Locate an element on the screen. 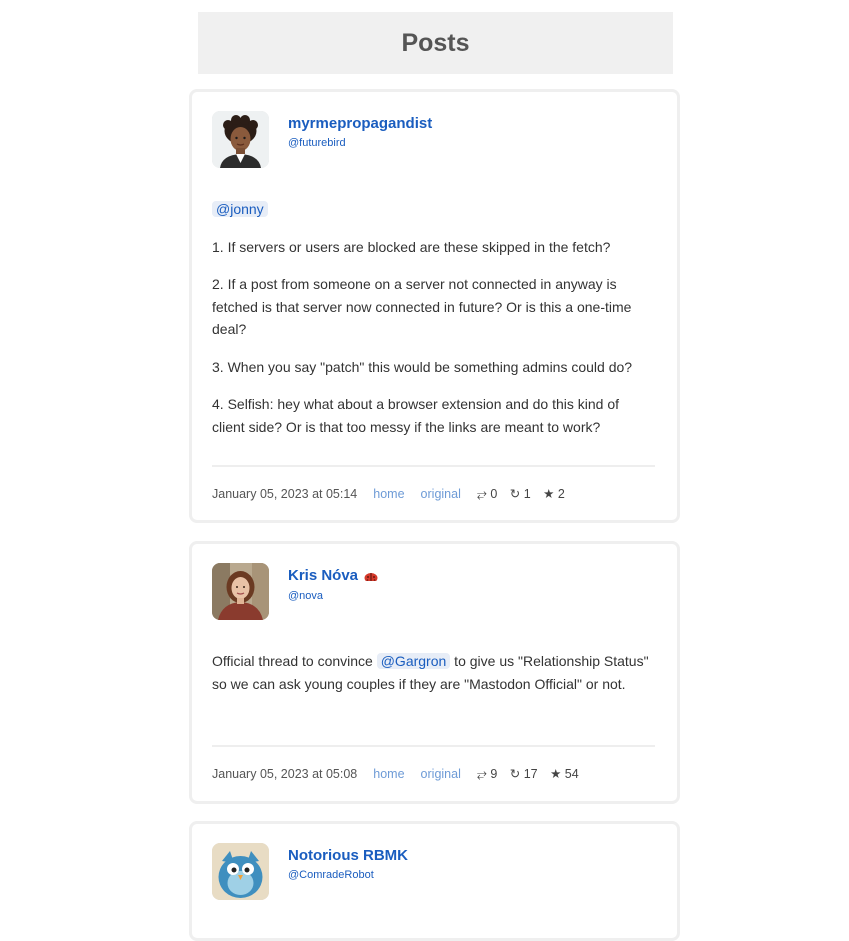 The width and height of the screenshot is (849, 941). author-display-name: Notorious RBMK is located at coordinates (348, 855).